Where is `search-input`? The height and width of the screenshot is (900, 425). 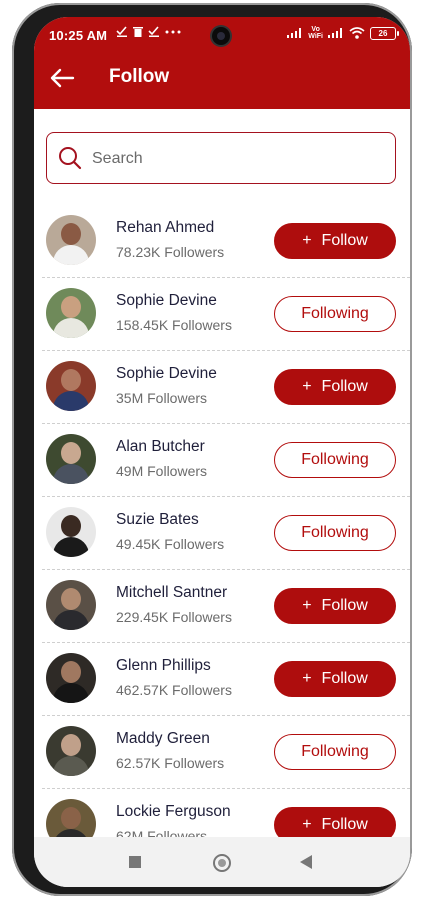 search-input is located at coordinates (237, 159).